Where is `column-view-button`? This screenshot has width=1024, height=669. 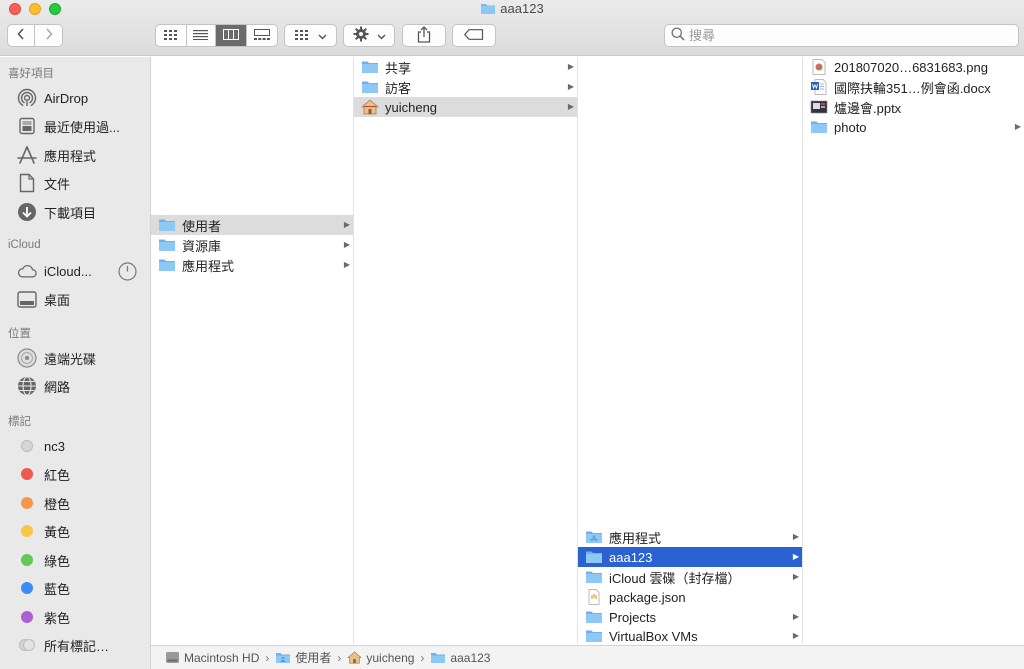
column-view-button is located at coordinates (231, 35).